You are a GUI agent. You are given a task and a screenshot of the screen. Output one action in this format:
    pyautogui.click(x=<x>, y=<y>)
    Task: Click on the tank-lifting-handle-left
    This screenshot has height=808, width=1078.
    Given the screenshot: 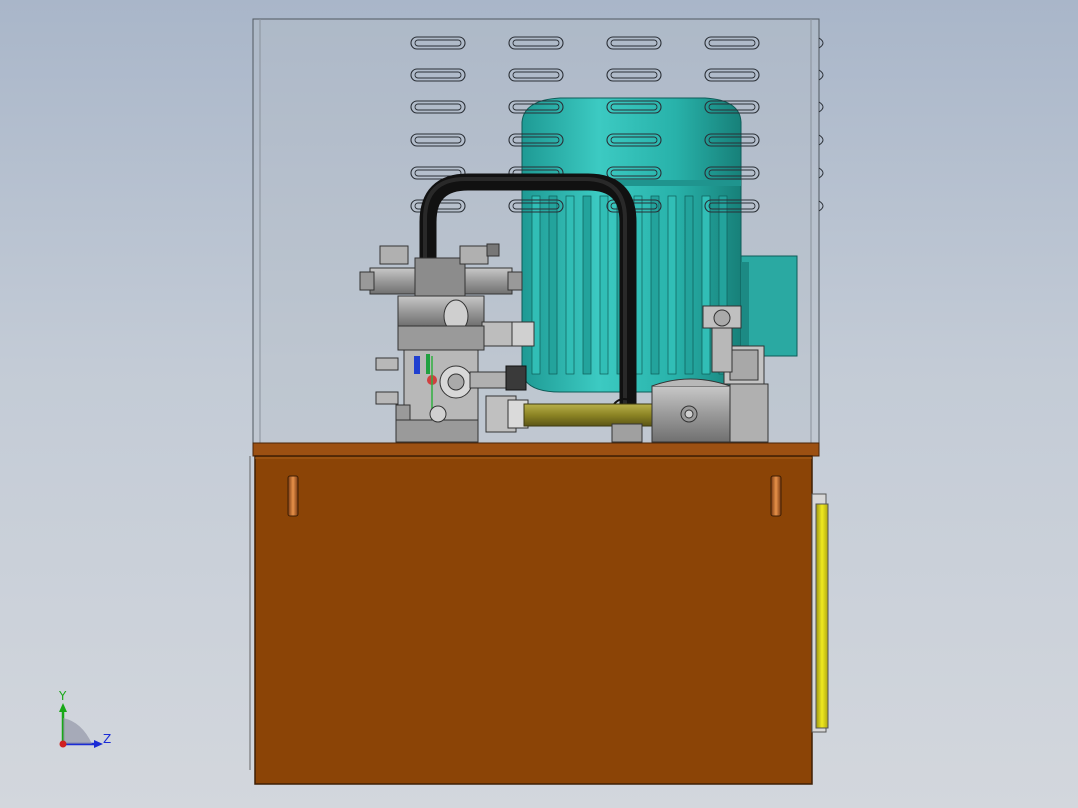 What is the action you would take?
    pyautogui.click(x=293, y=496)
    